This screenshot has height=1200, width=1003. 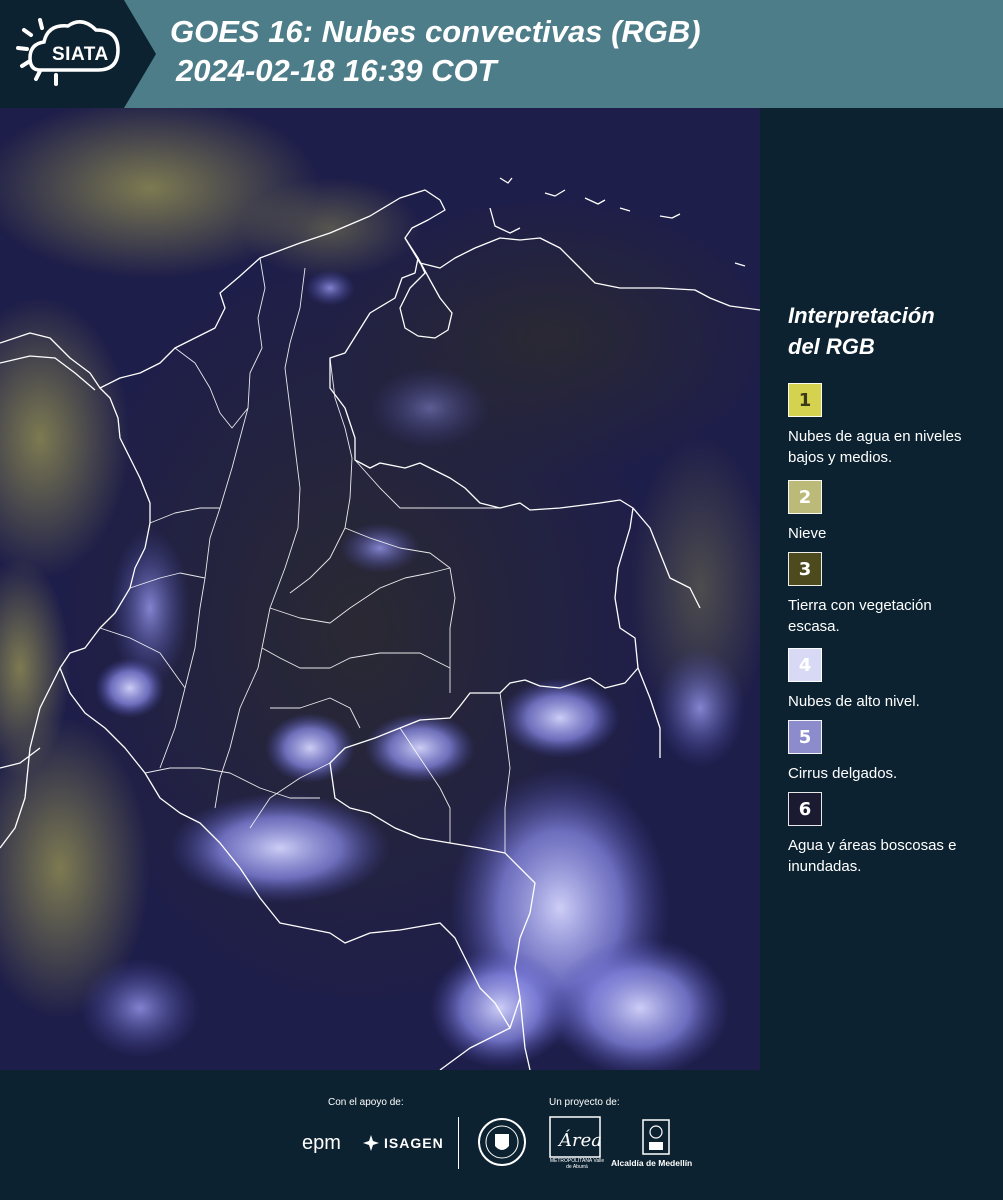 I want to click on legend-swatch: 6, so click(x=805, y=809).